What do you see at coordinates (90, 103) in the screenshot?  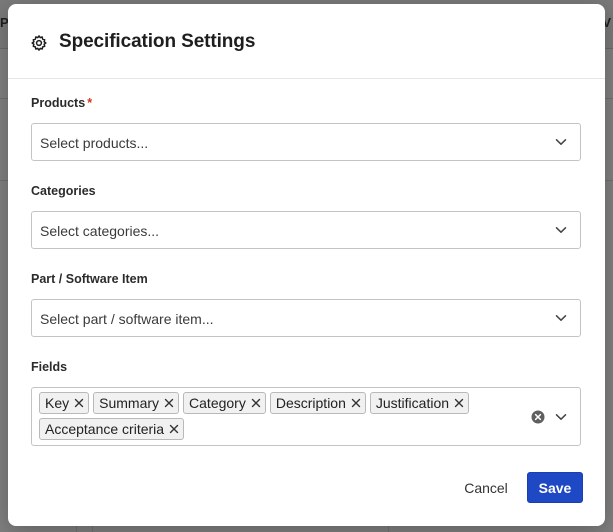 I see `required-mark: *` at bounding box center [90, 103].